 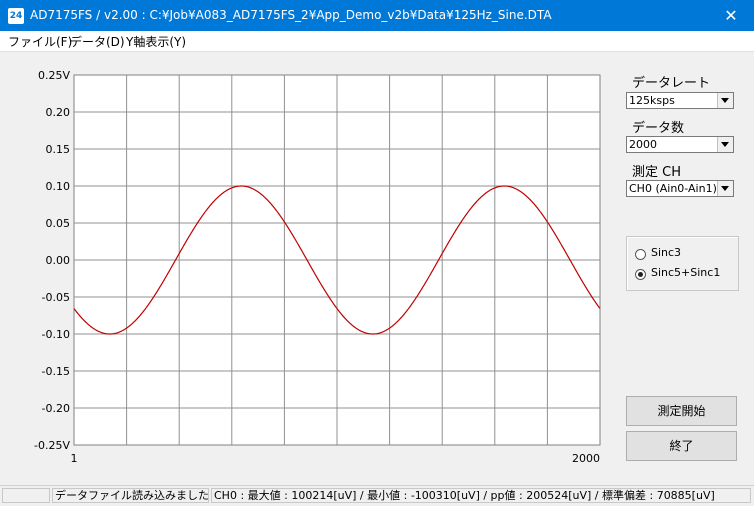 What do you see at coordinates (586, 458) in the screenshot?
I see `x-tick-label: 2000` at bounding box center [586, 458].